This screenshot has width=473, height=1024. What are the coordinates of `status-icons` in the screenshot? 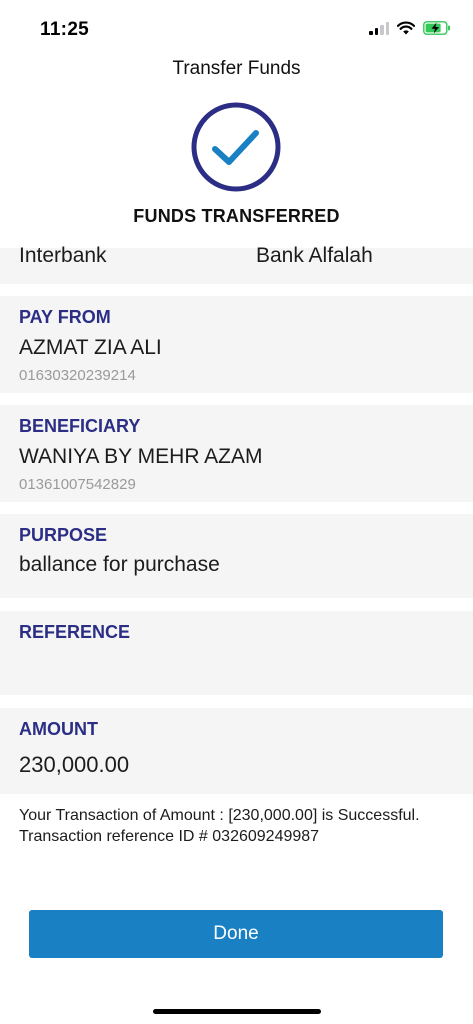 It's located at (410, 28).